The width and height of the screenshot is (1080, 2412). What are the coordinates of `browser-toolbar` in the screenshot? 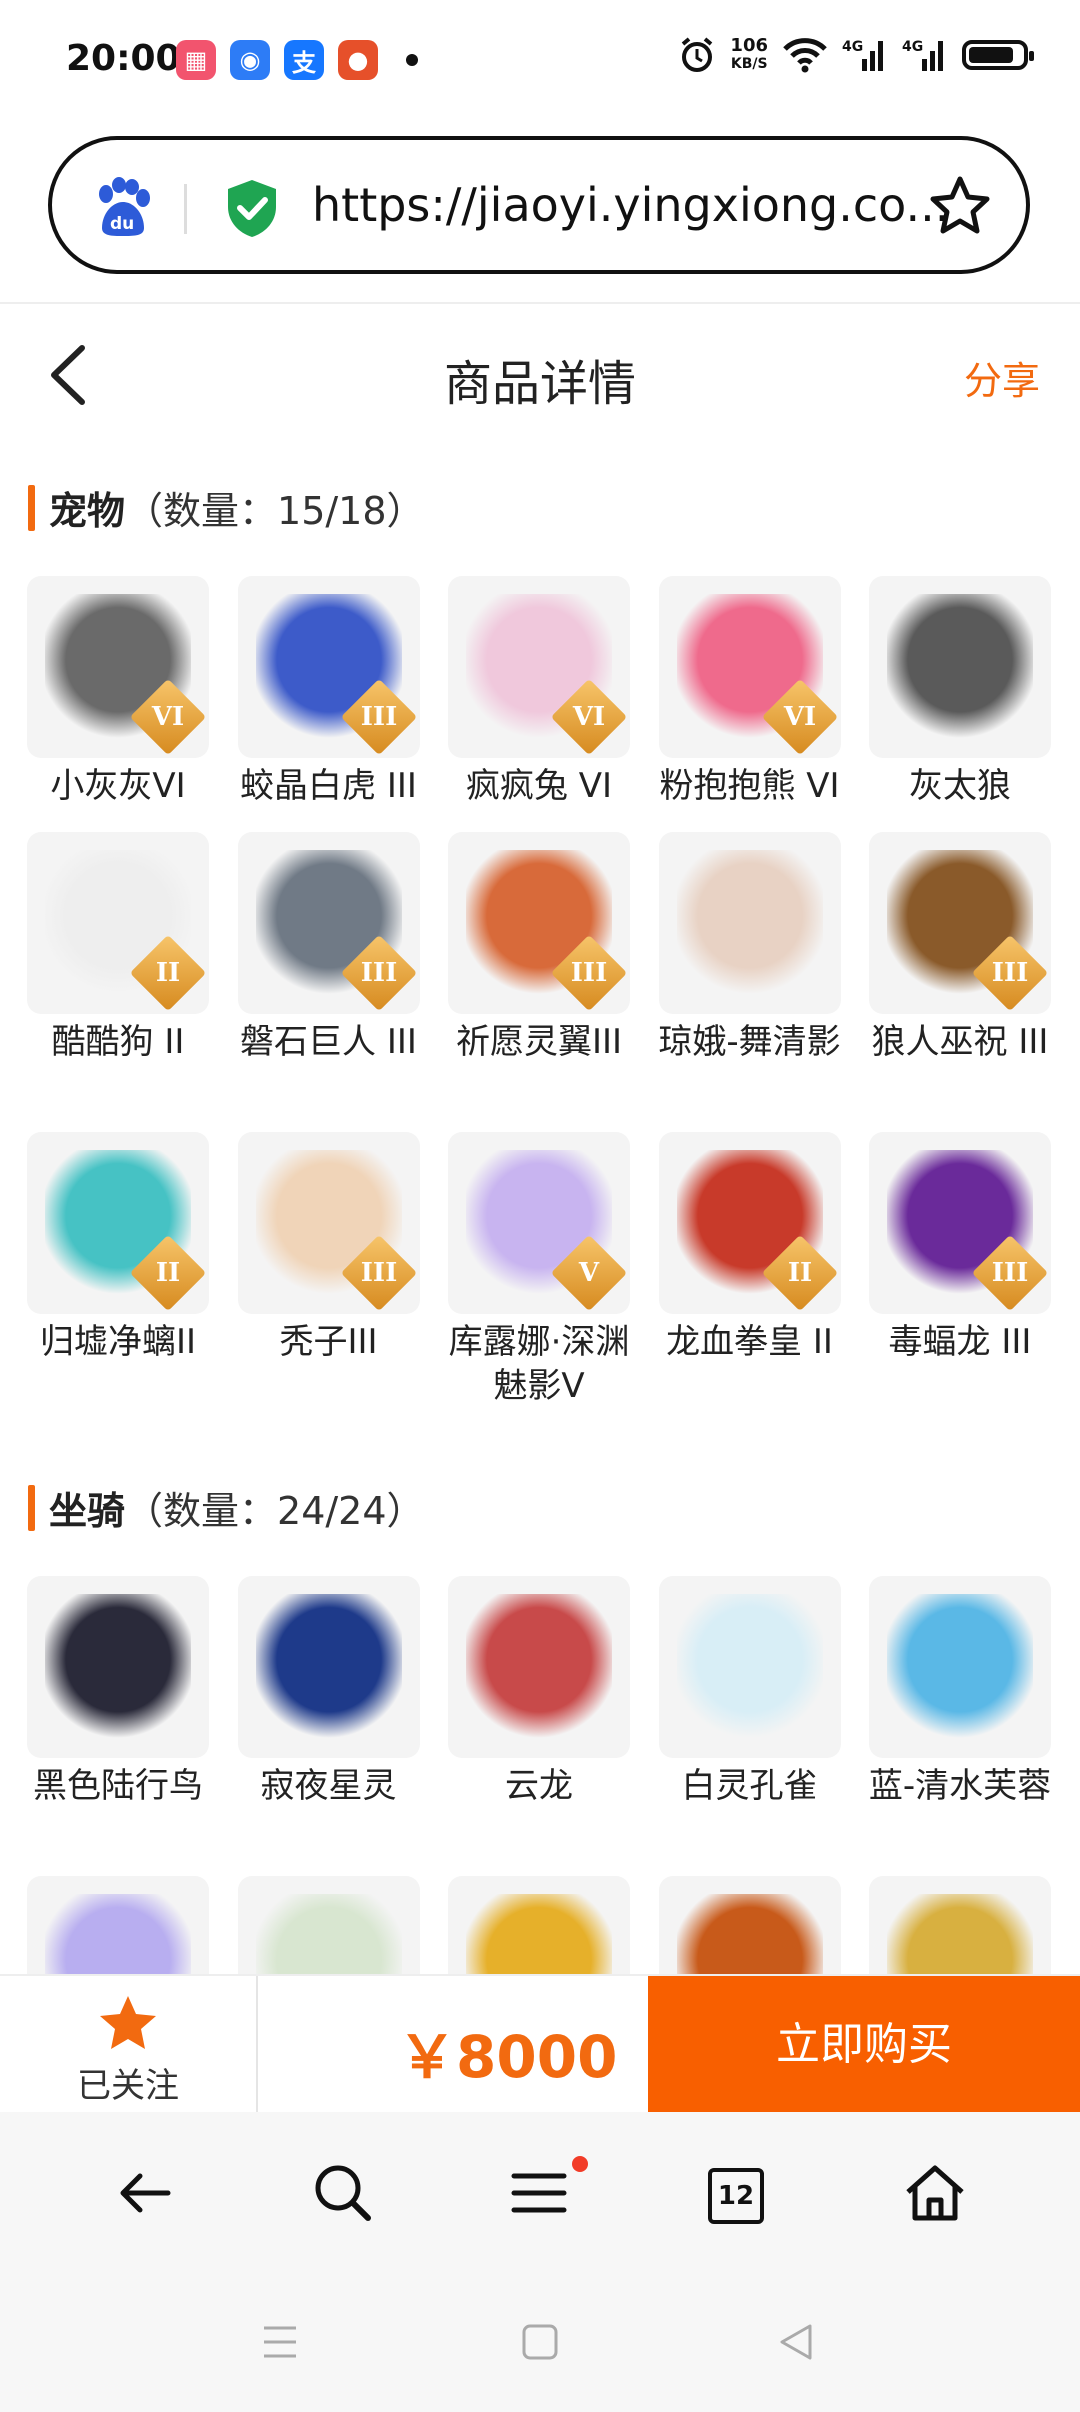 It's located at (540, 2197).